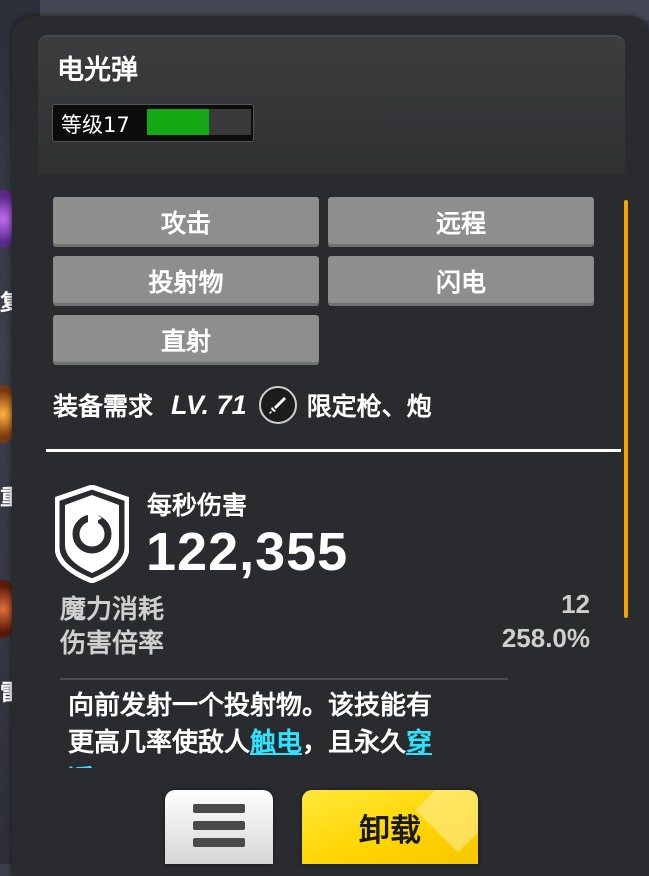  I want to click on level-progress-fill, so click(178, 122).